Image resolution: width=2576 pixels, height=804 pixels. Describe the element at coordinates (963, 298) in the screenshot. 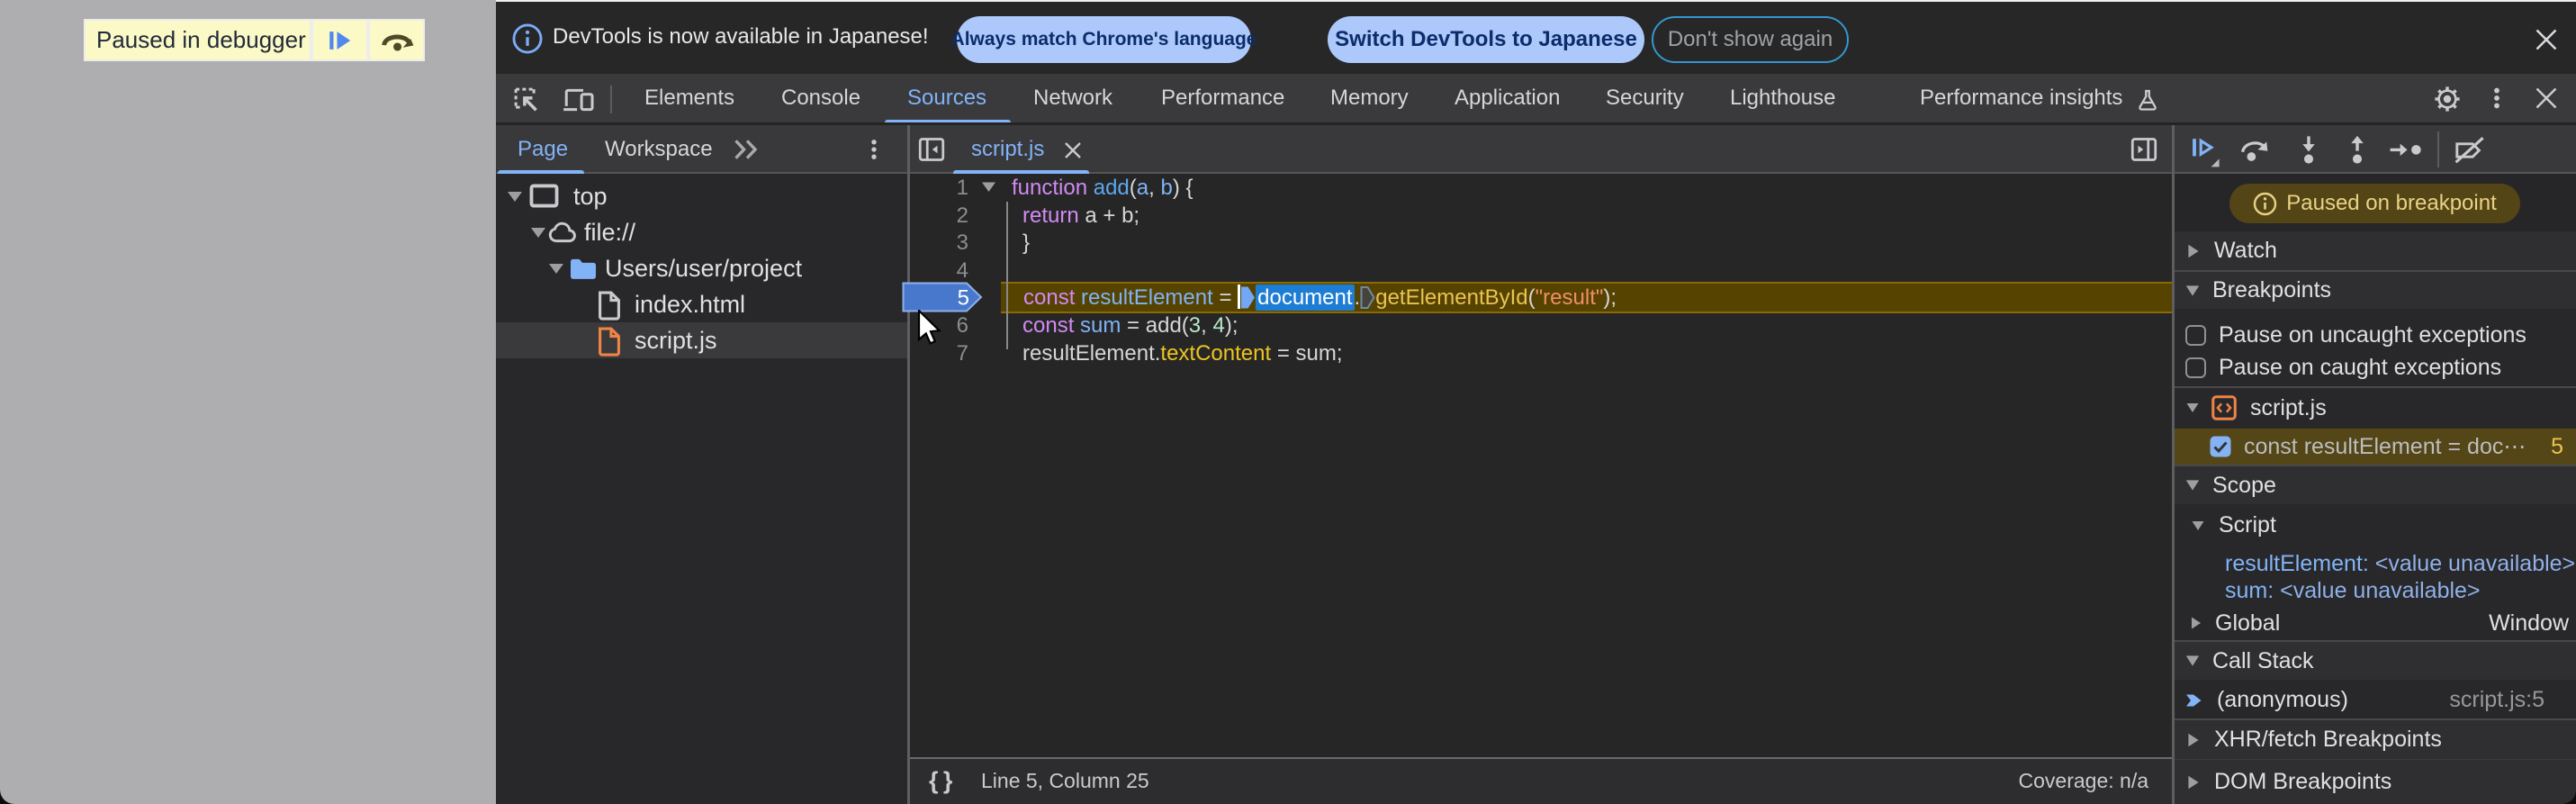

I see `svg-text: 5` at that location.